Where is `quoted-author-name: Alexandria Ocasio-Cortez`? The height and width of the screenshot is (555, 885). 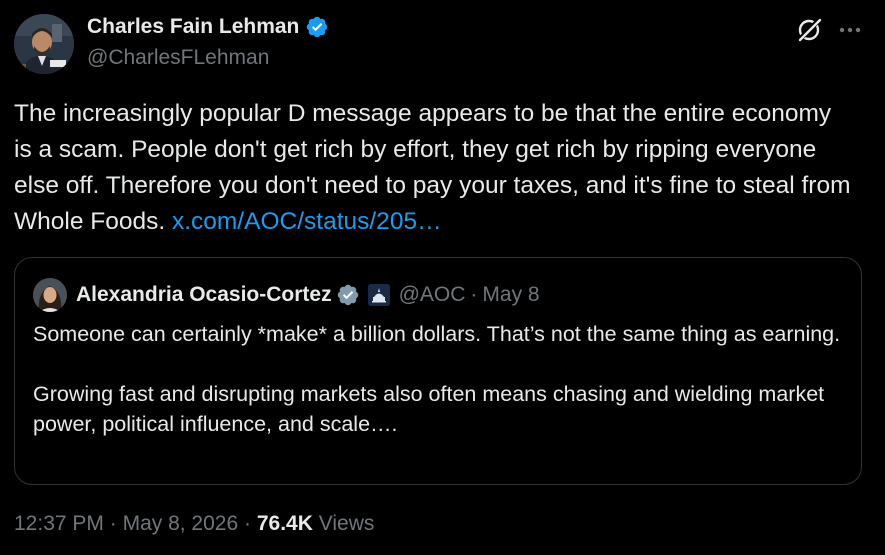
quoted-author-name: Alexandria Ocasio-Cortez is located at coordinates (204, 295).